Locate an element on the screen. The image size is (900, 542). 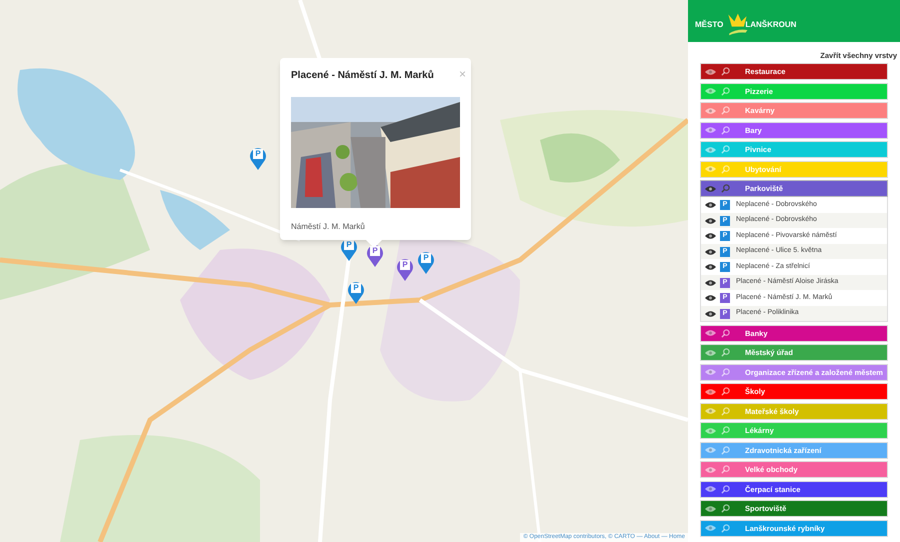
logo-text: MĚSTO is located at coordinates (709, 25).